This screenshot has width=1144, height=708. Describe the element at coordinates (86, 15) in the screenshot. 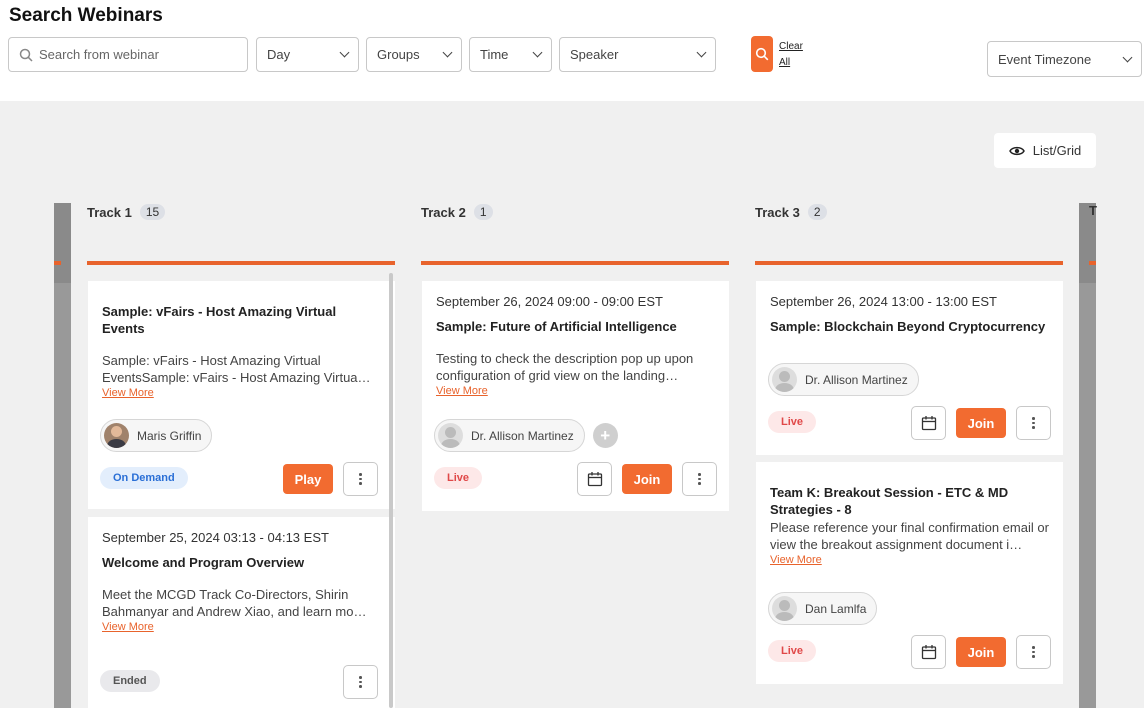

I see `page-title: Search Webinars` at that location.